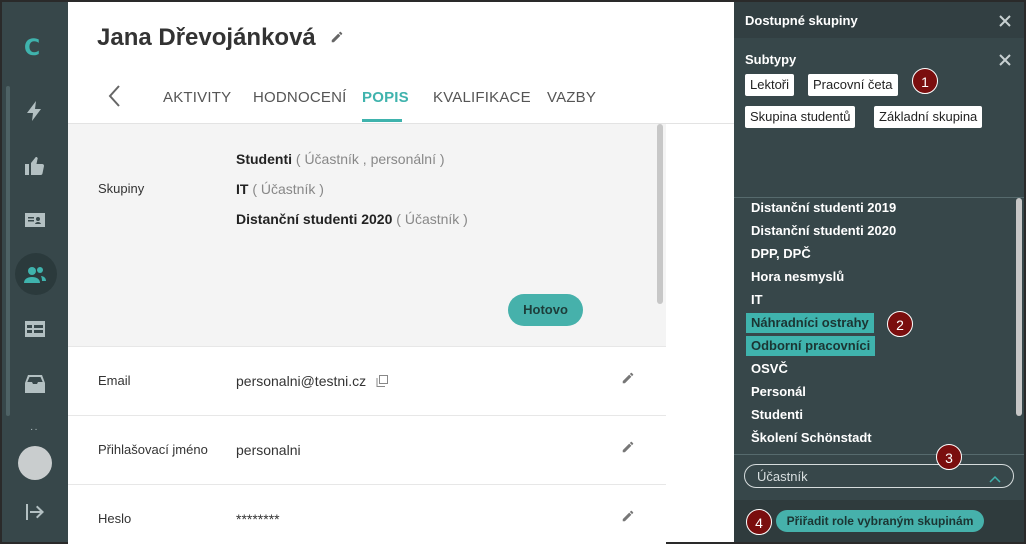 The width and height of the screenshot is (1026, 544). Describe the element at coordinates (206, 37) in the screenshot. I see `person-name: Jana Dřevojánková` at that location.